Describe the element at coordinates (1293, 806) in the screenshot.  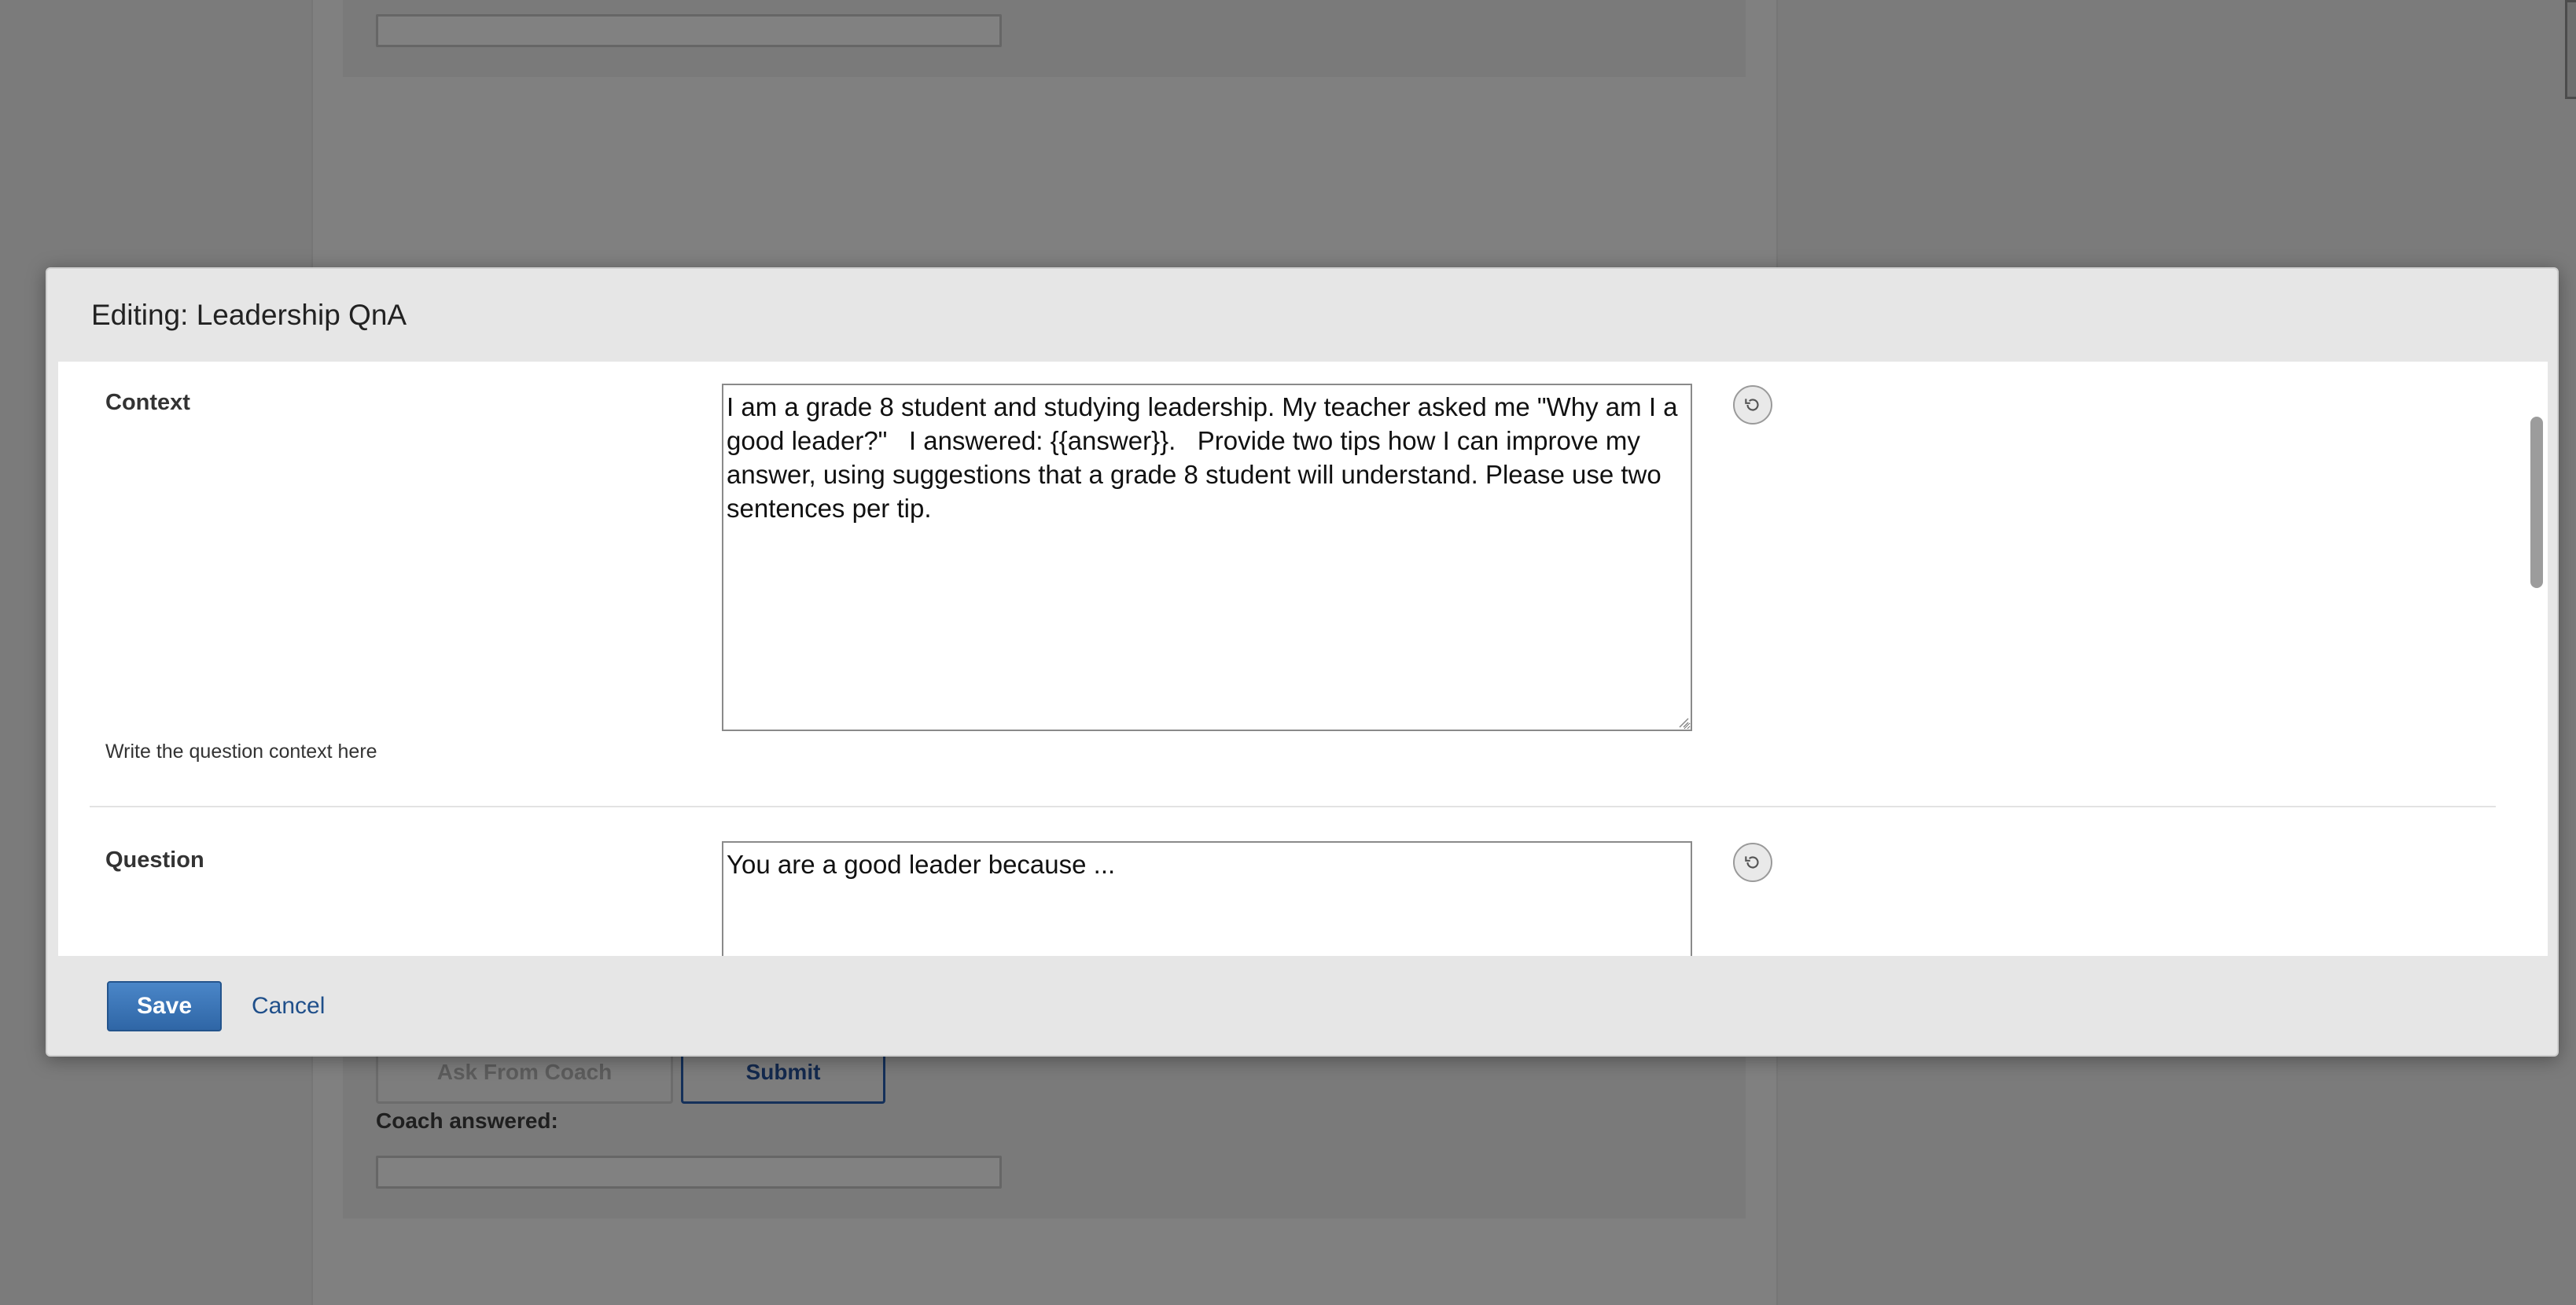
I see `field-divider` at that location.